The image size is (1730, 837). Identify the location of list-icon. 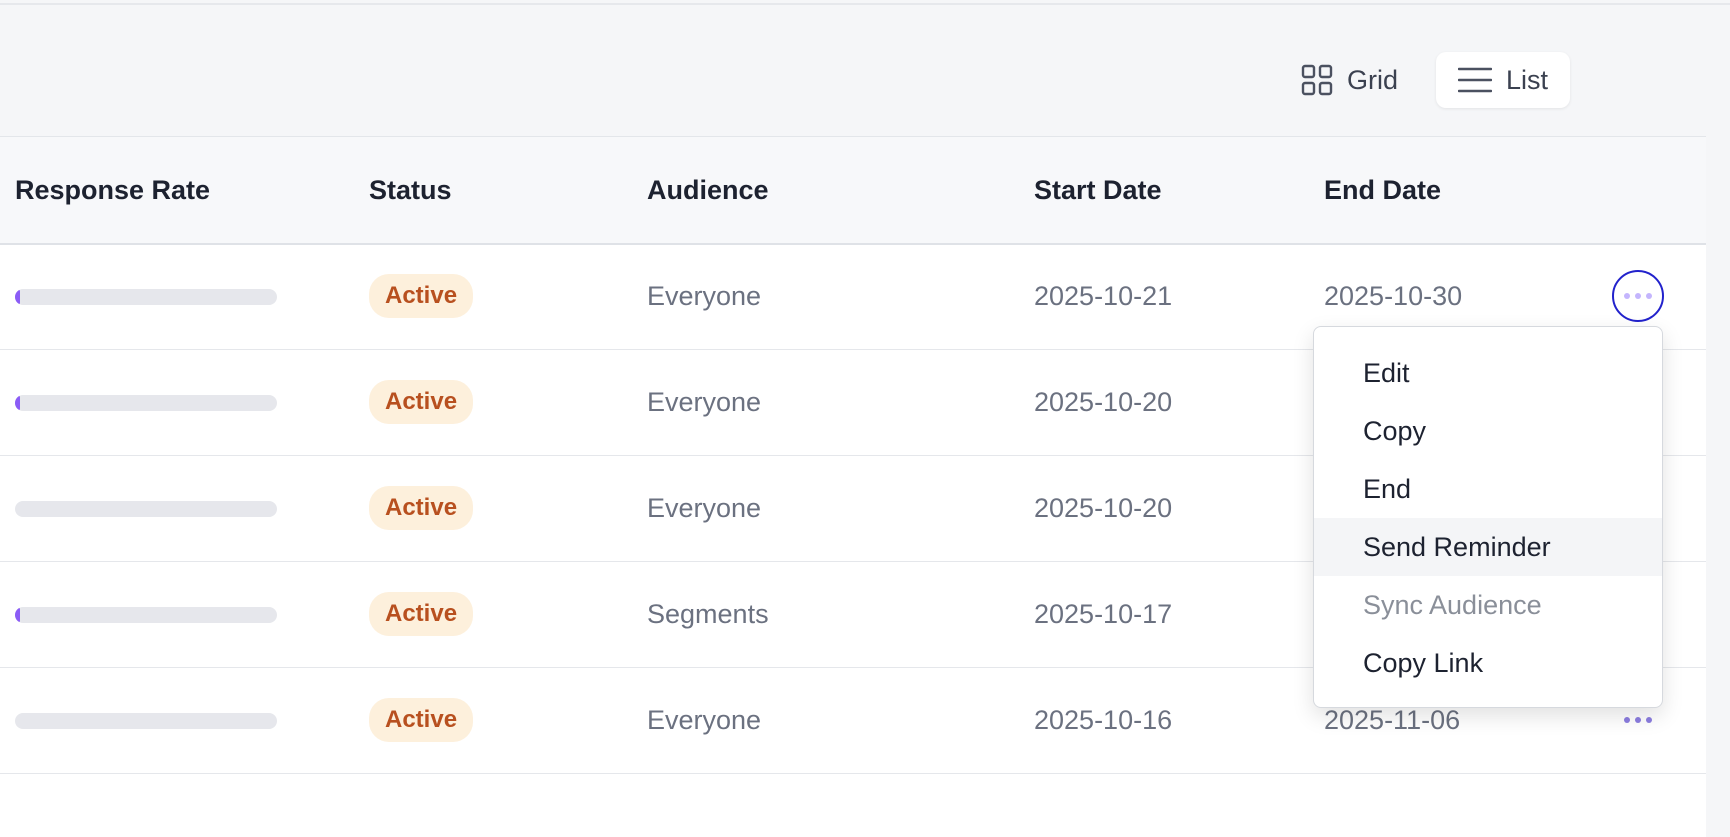
(1474, 80).